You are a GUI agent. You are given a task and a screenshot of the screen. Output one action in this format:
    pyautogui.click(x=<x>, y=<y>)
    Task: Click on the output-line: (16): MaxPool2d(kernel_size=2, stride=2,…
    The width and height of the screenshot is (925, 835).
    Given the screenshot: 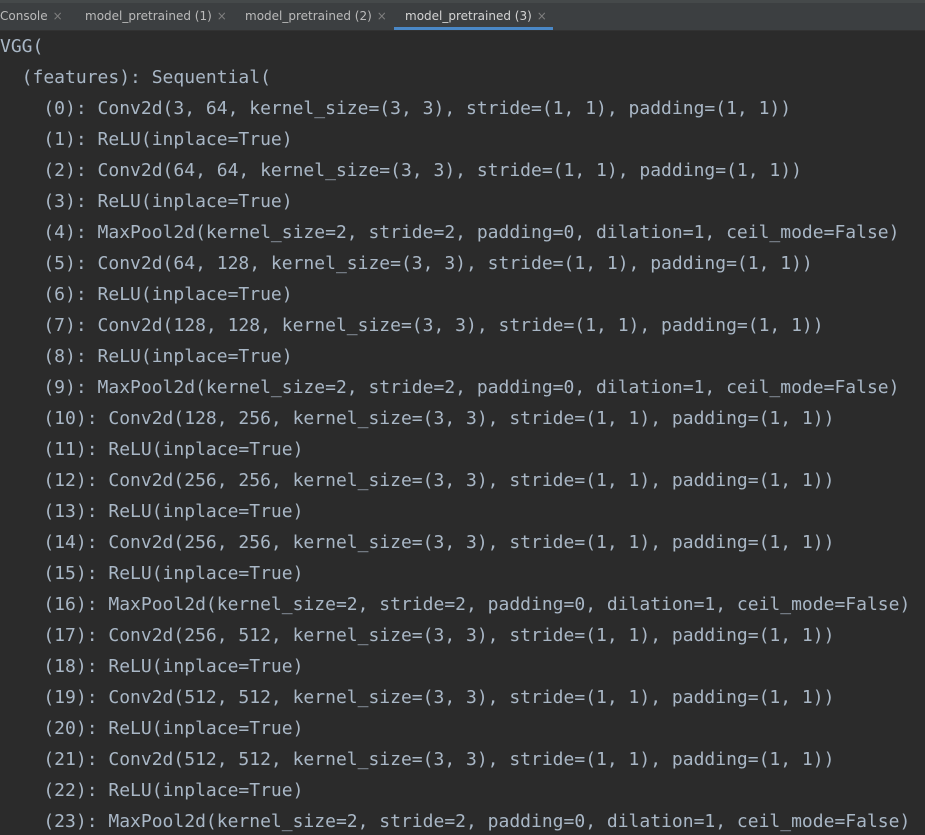 What is the action you would take?
    pyautogui.click(x=455, y=604)
    